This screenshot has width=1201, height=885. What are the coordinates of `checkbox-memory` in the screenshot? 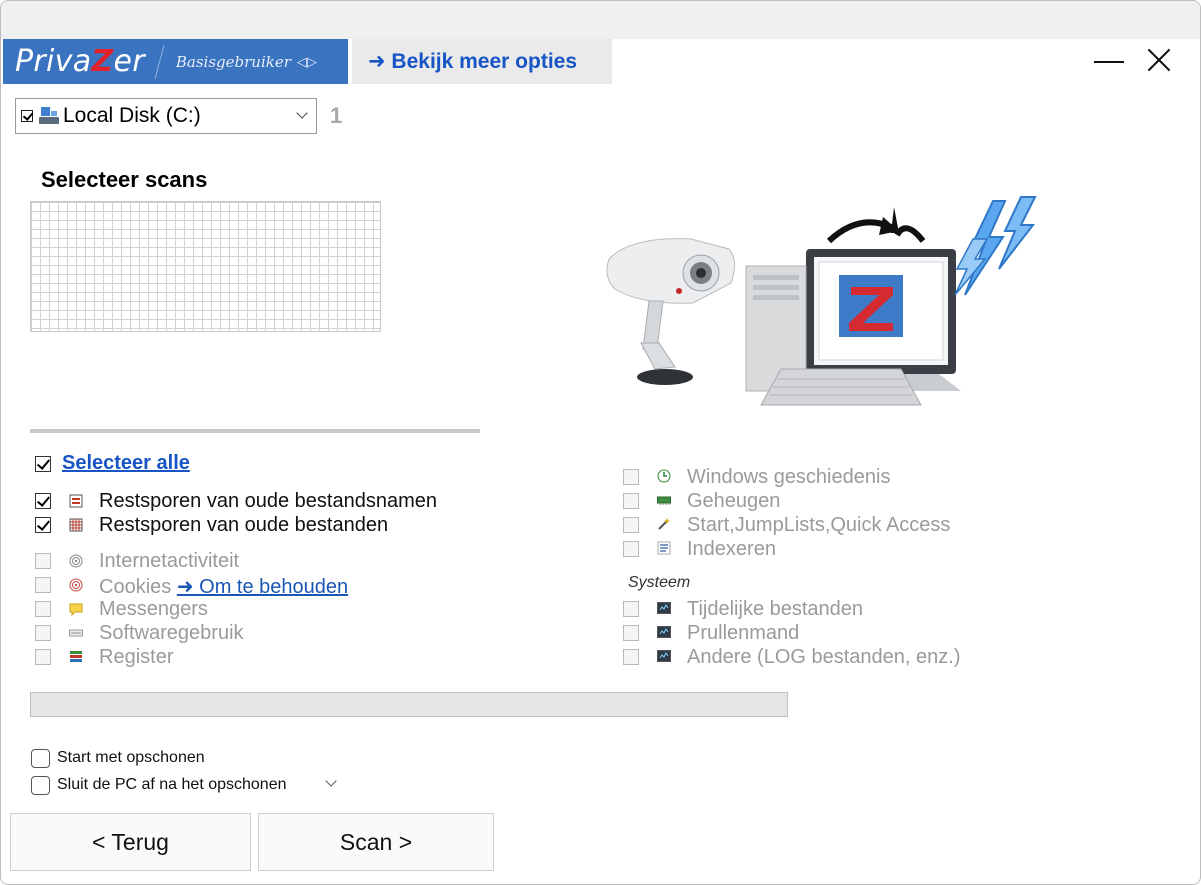 It's located at (631, 501).